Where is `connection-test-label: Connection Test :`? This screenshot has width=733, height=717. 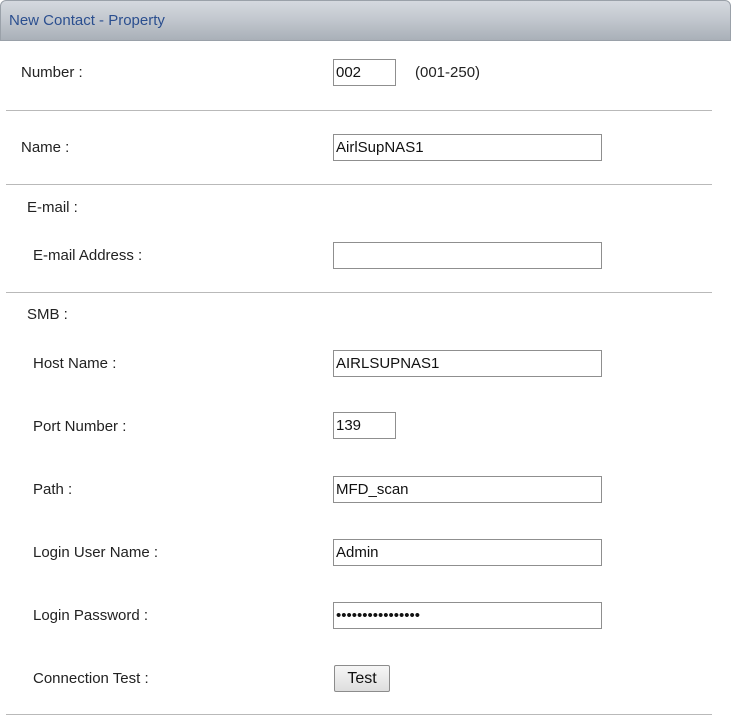 connection-test-label: Connection Test : is located at coordinates (91, 678).